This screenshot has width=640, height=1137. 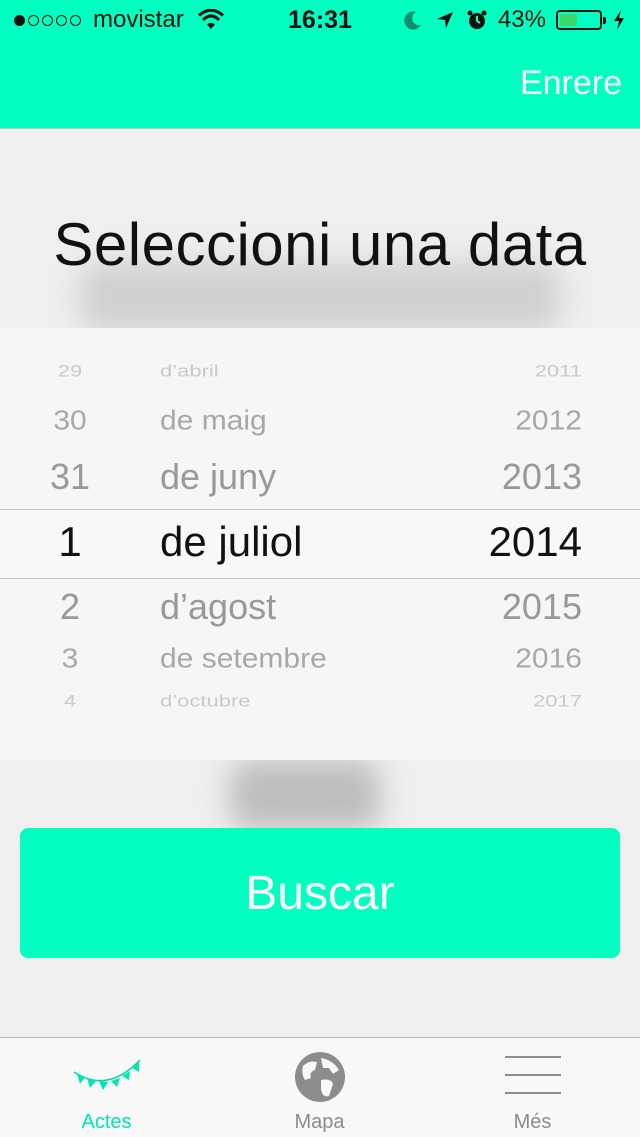 I want to click on tab-bar: Actes Mapa Més, so click(x=320, y=1087).